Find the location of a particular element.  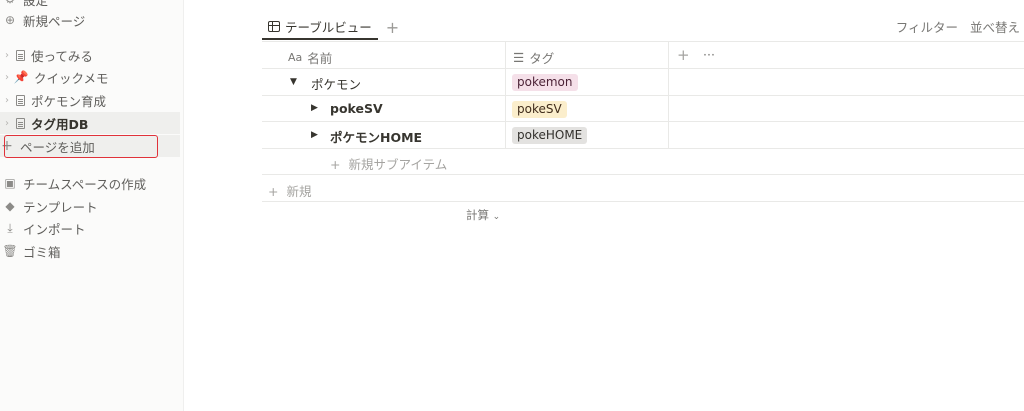

tab-table-view: テーブルビュー is located at coordinates (320, 27).